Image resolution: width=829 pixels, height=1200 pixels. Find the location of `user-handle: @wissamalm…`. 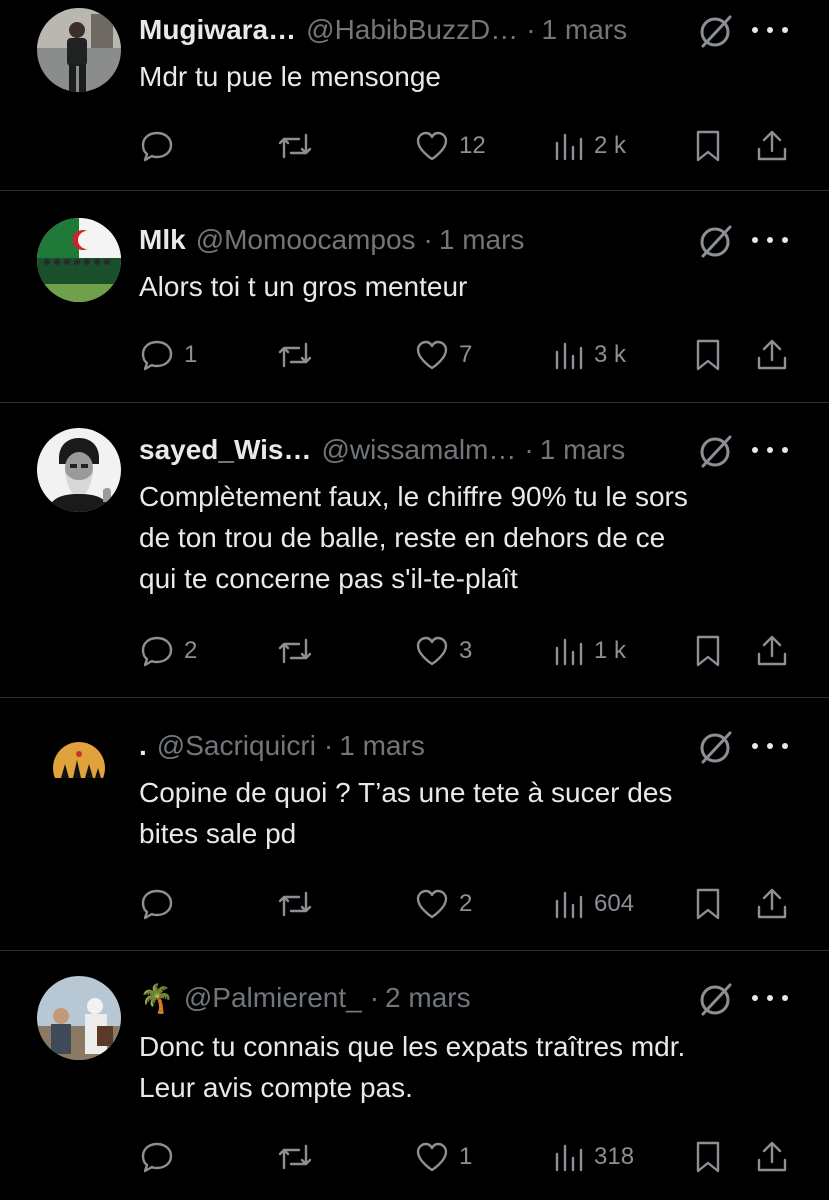

user-handle: @wissamalm… is located at coordinates (419, 450).